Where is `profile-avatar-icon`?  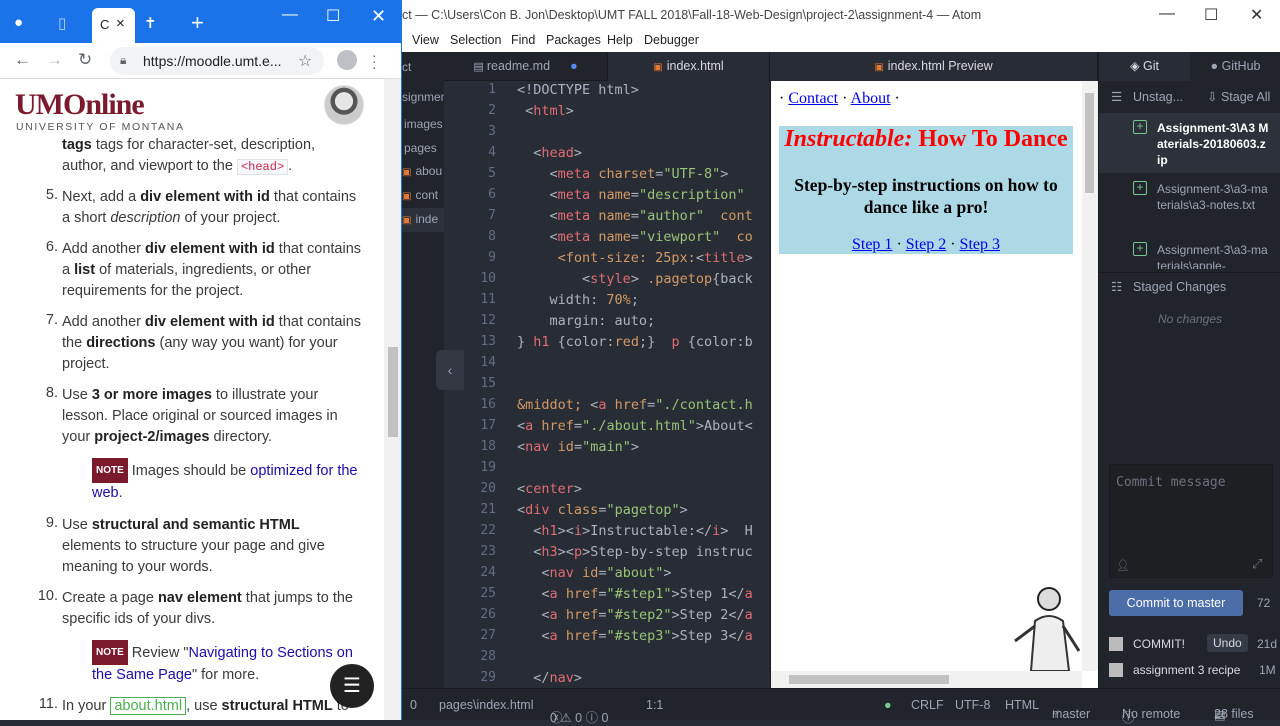
profile-avatar-icon is located at coordinates (347, 60).